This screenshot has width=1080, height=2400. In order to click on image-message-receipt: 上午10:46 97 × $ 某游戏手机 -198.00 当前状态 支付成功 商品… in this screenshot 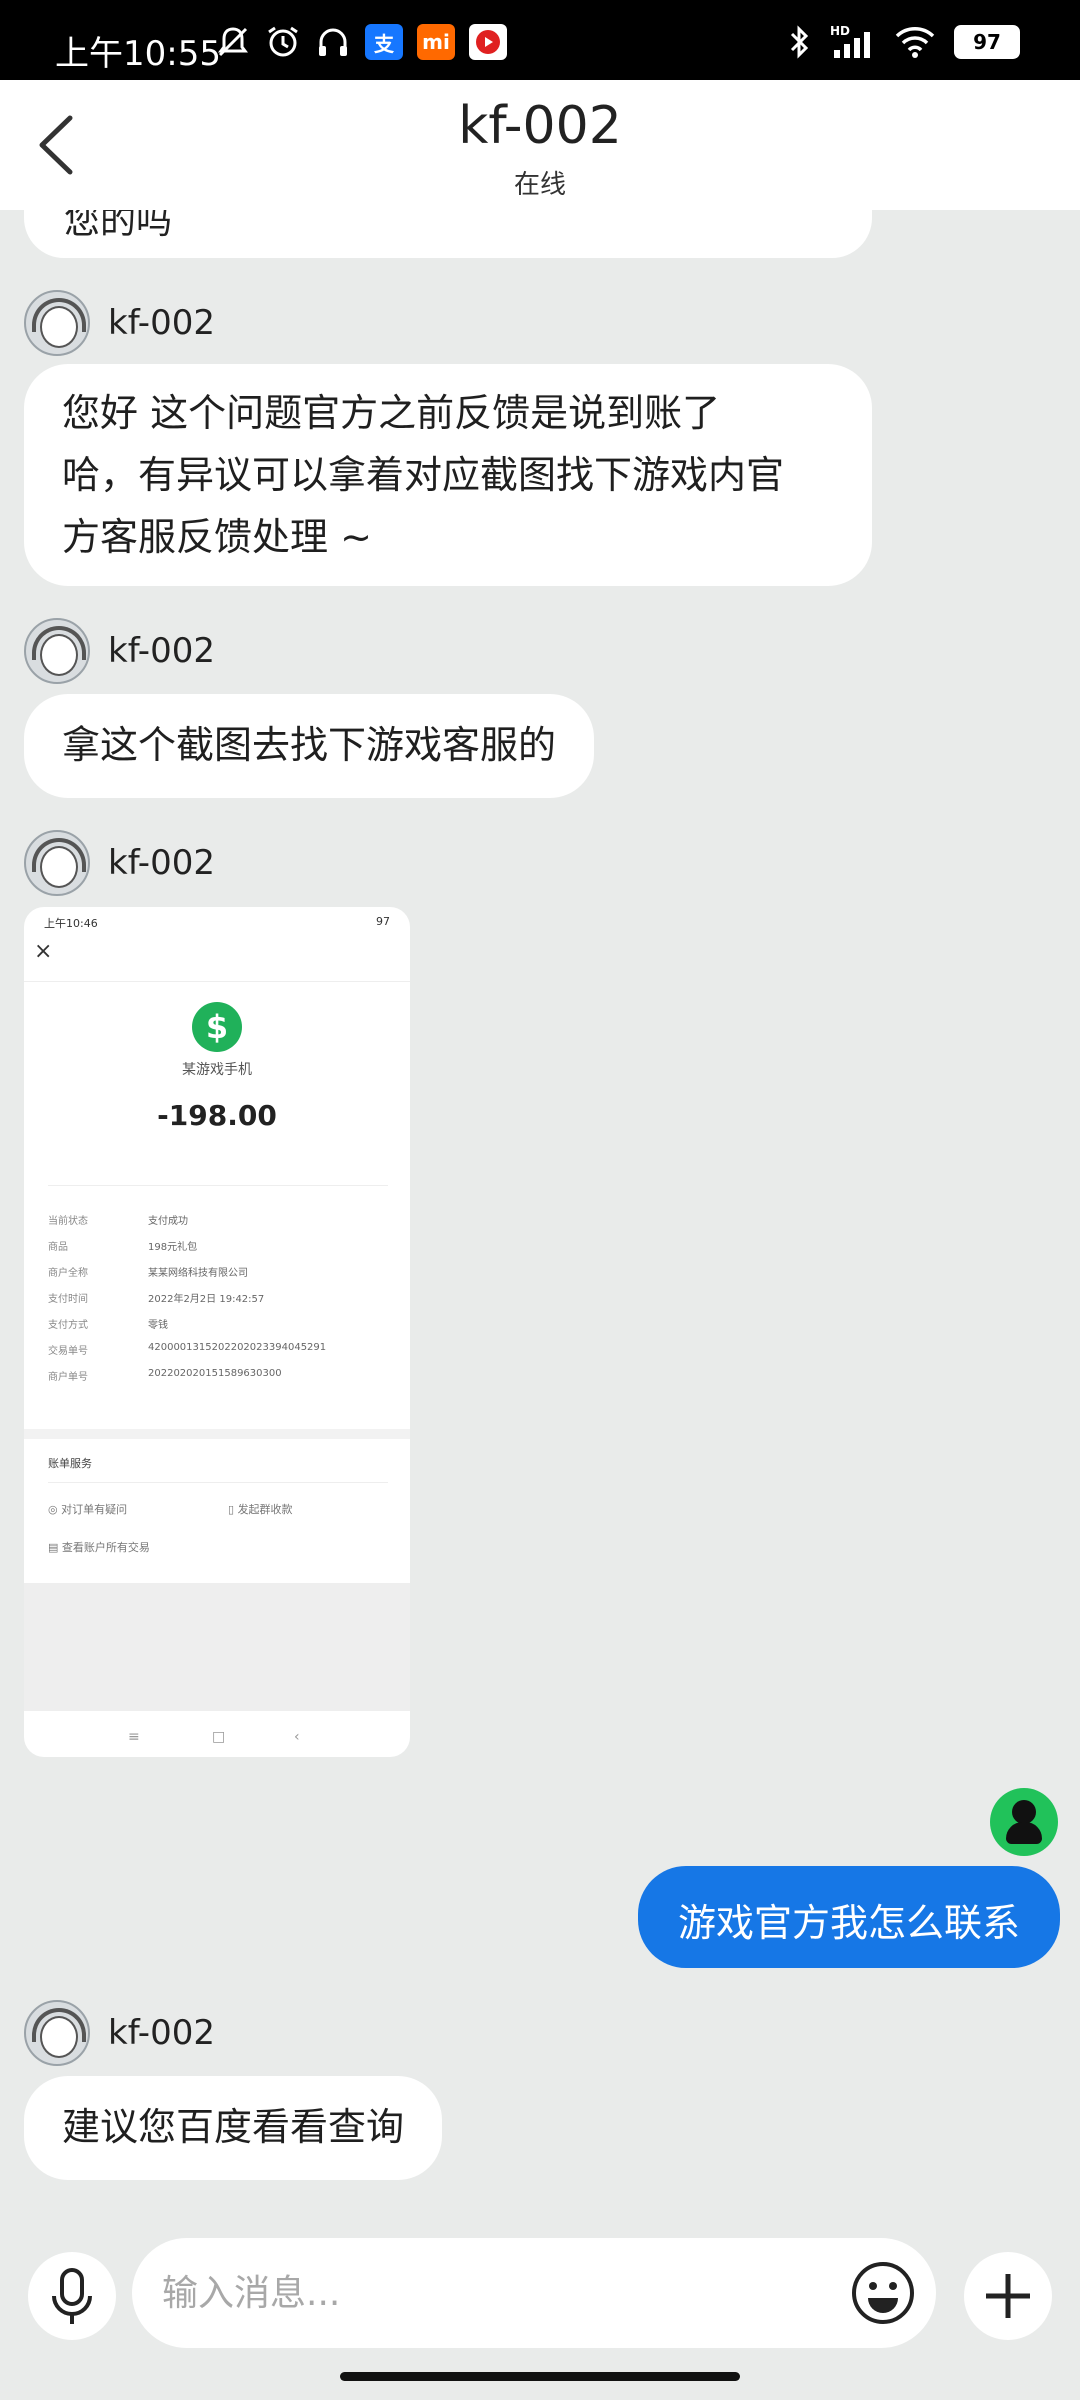, I will do `click(217, 1332)`.